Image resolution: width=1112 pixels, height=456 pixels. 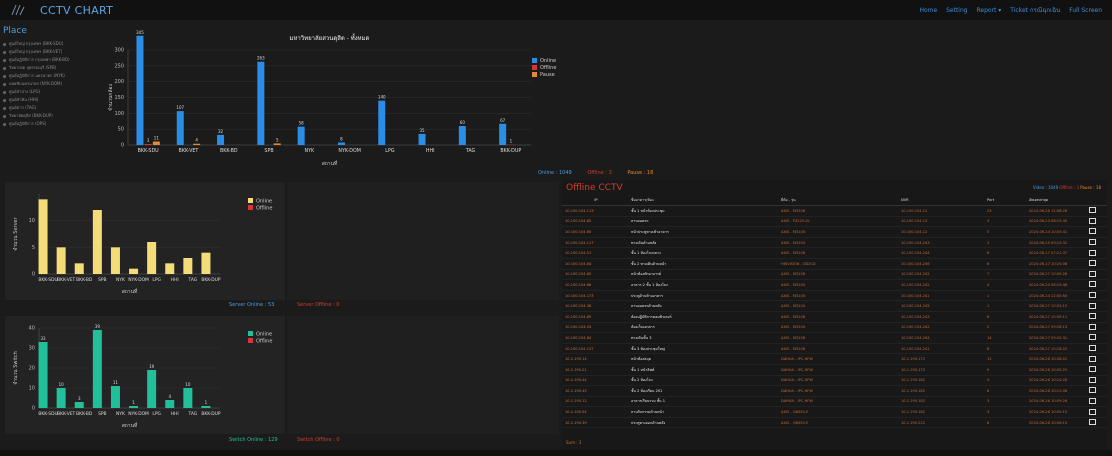 I want to click on data-label: 5, so click(x=277, y=139).